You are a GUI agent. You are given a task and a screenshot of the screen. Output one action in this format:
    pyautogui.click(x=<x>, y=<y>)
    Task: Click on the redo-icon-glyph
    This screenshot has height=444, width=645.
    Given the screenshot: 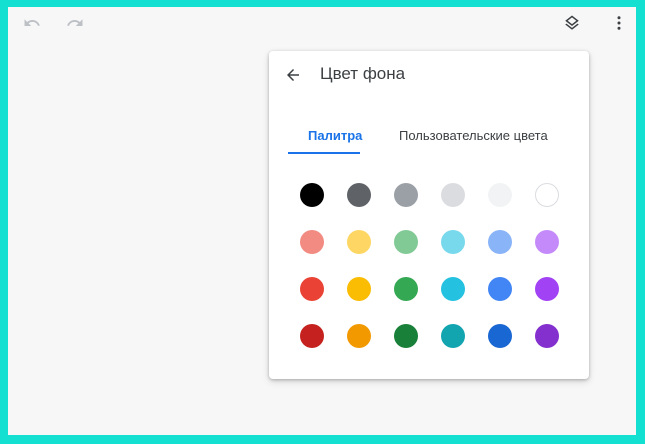 What is the action you would take?
    pyautogui.click(x=75, y=22)
    